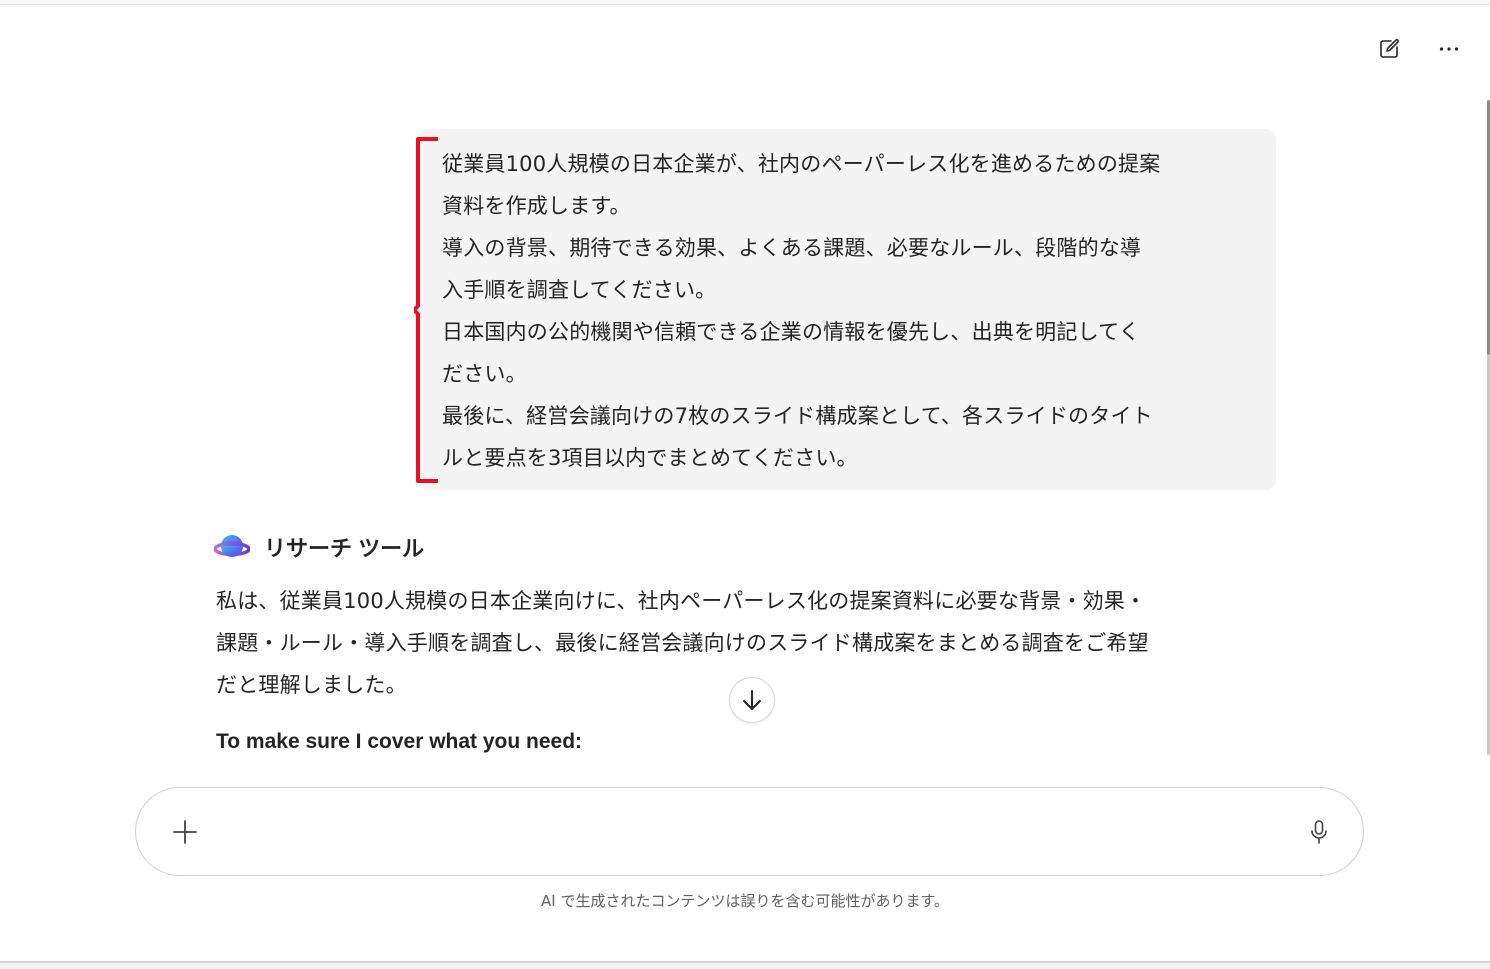  What do you see at coordinates (399, 741) in the screenshot?
I see `agent-subheading: To make sure I cover what you need:` at bounding box center [399, 741].